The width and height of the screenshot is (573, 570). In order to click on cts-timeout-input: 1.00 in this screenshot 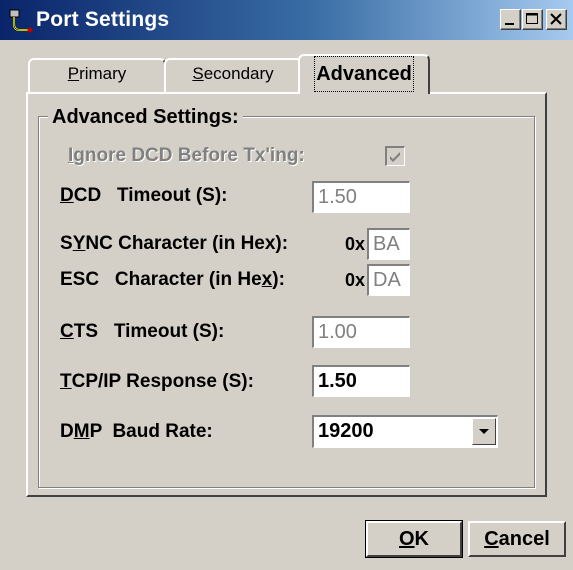, I will do `click(361, 332)`.